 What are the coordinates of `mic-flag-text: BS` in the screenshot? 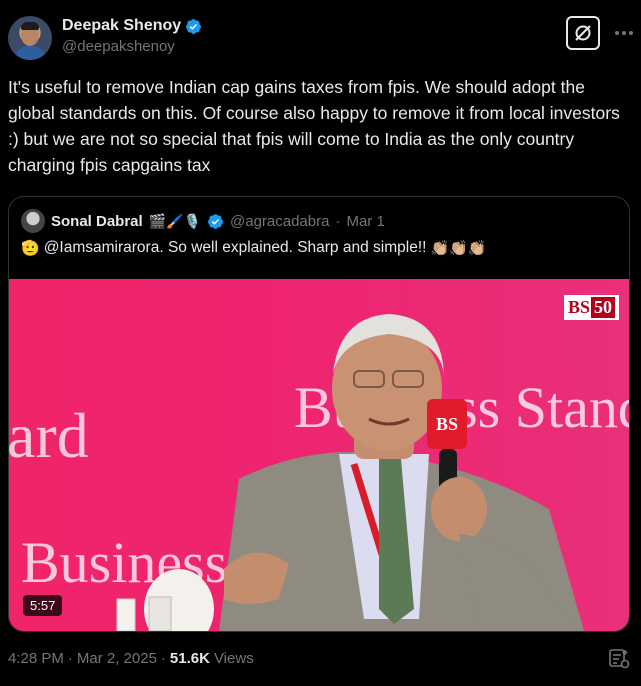 It's located at (447, 424).